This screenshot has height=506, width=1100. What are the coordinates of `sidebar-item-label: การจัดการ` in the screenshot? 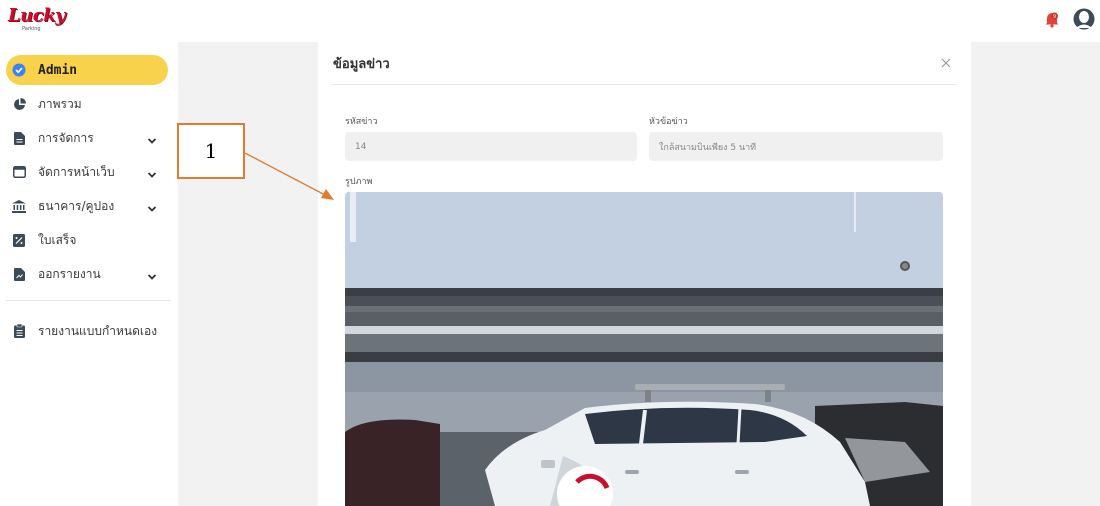 It's located at (66, 137).